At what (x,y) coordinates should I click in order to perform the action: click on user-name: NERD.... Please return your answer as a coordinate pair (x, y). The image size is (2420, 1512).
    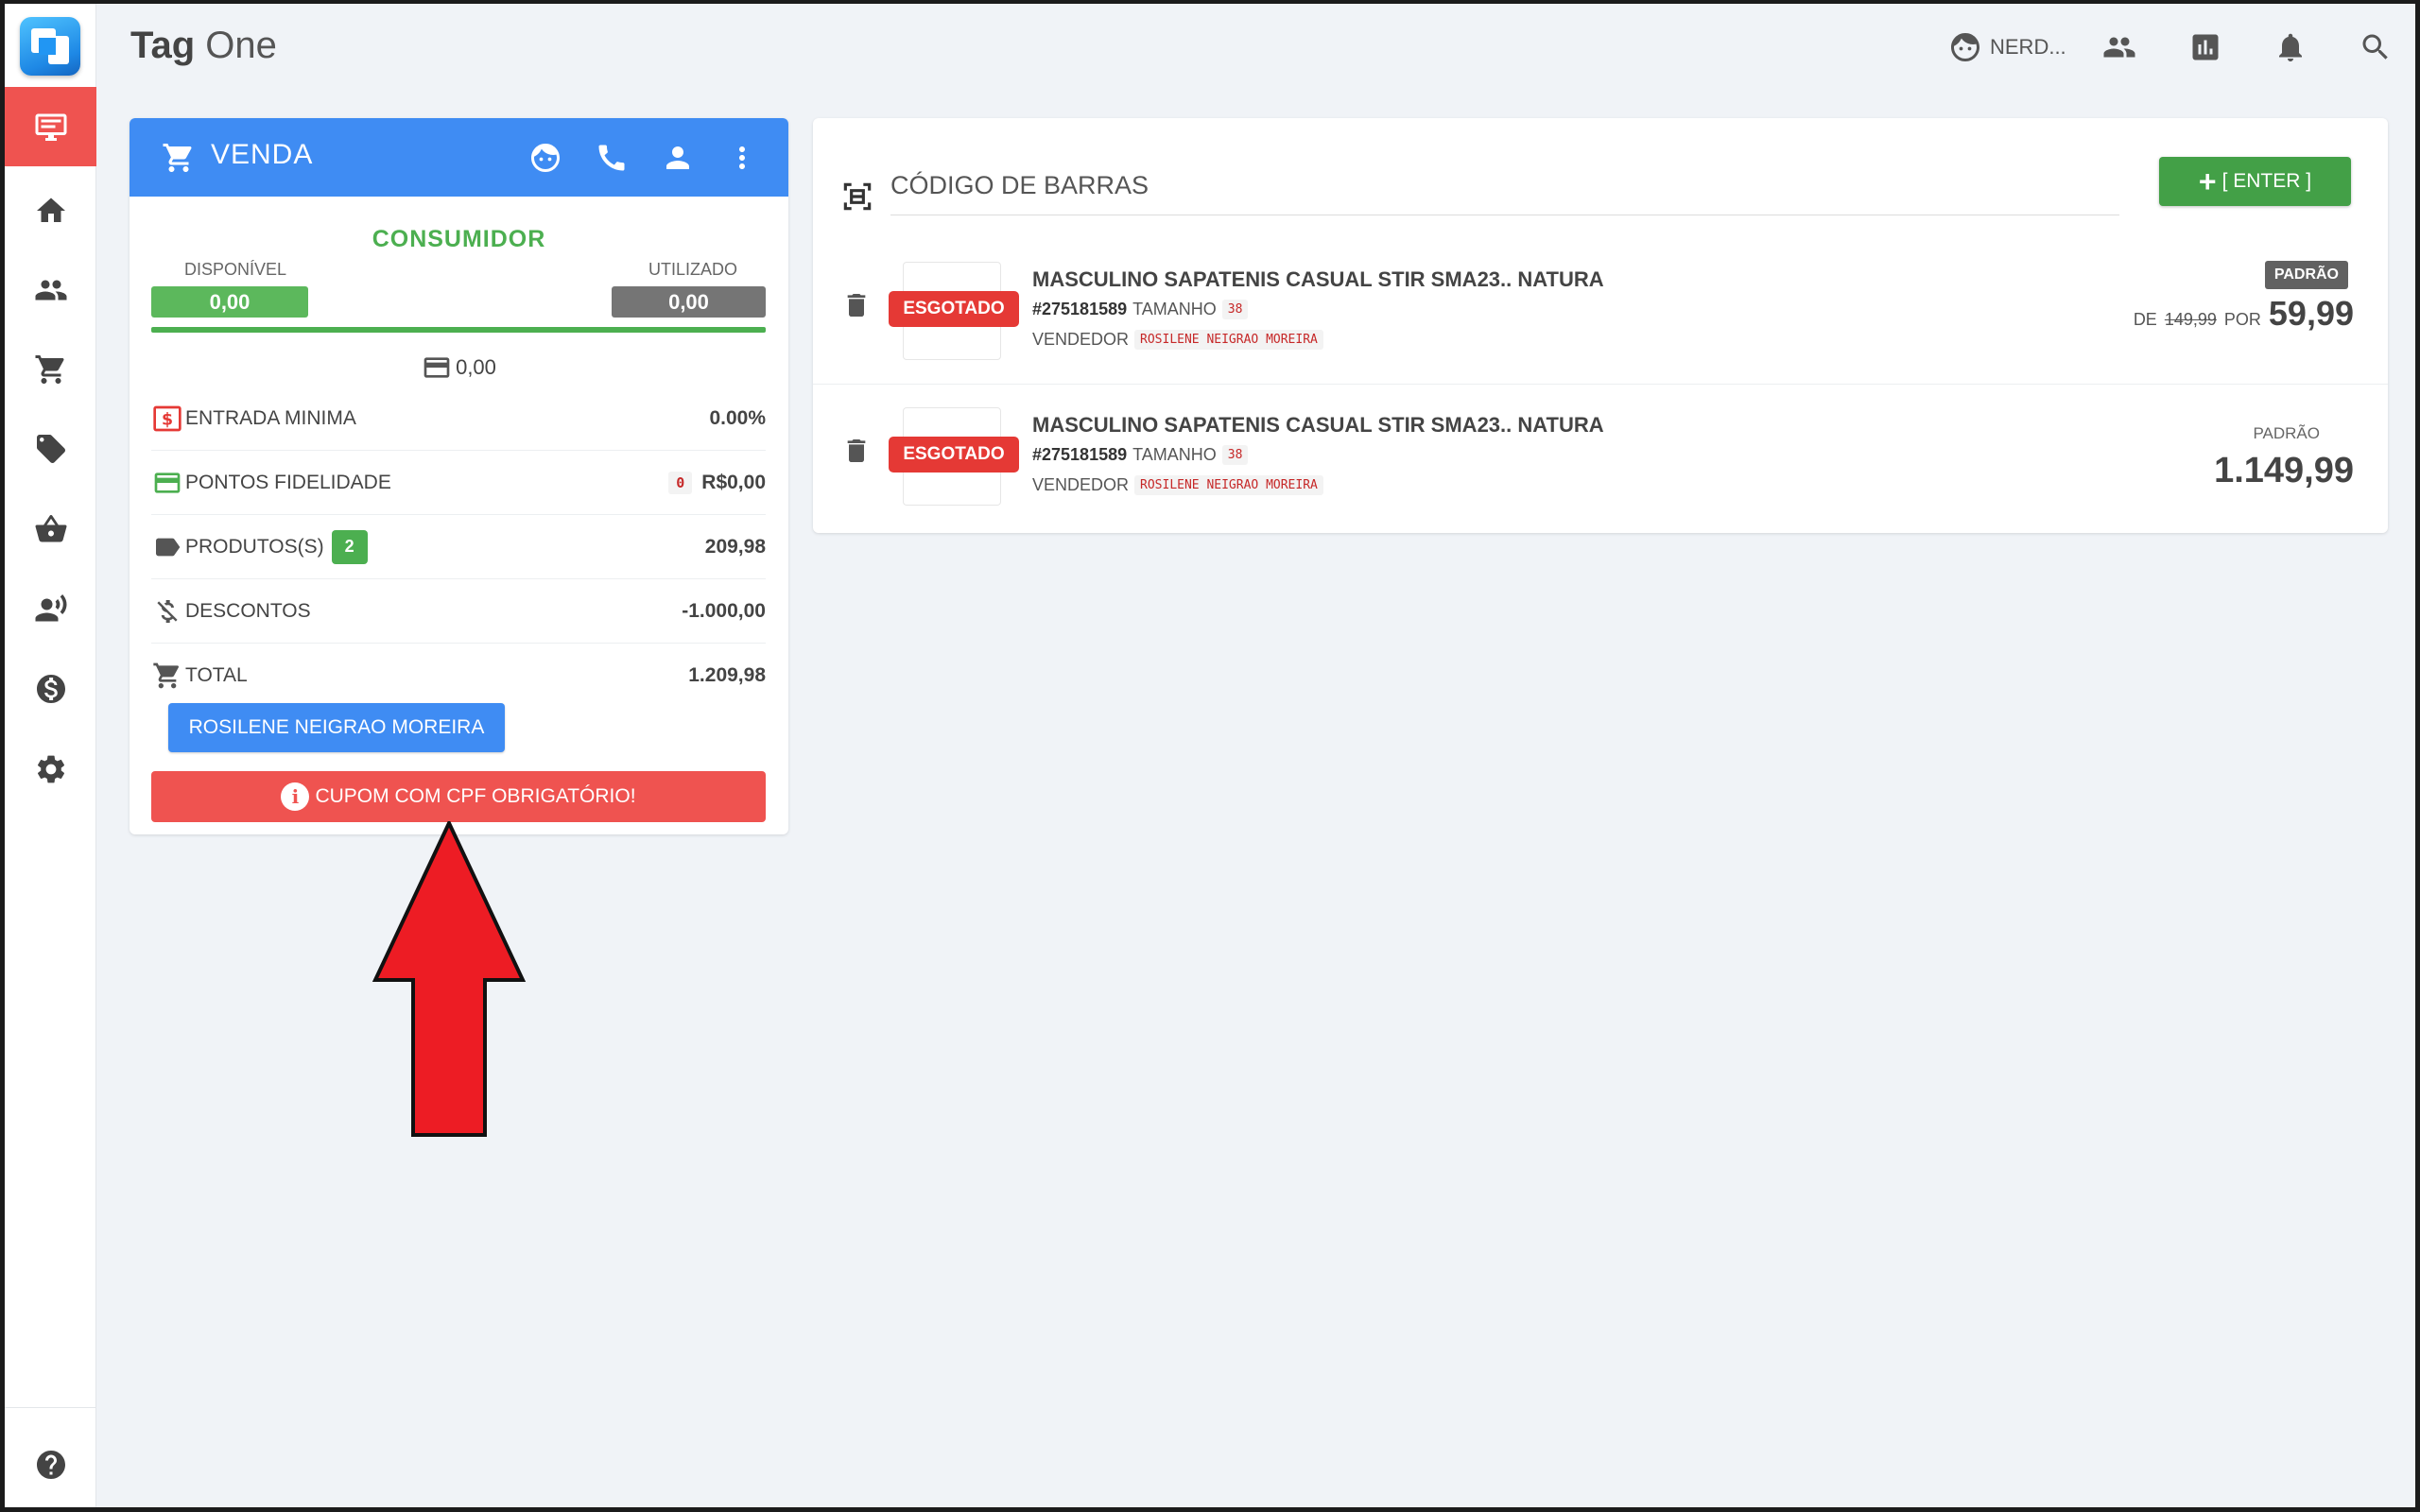
    Looking at the image, I should click on (2028, 47).